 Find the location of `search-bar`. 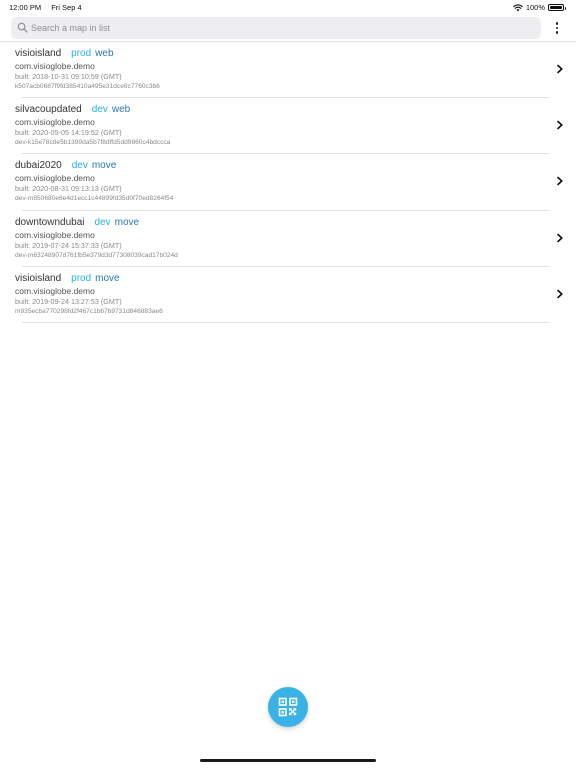

search-bar is located at coordinates (288, 29).